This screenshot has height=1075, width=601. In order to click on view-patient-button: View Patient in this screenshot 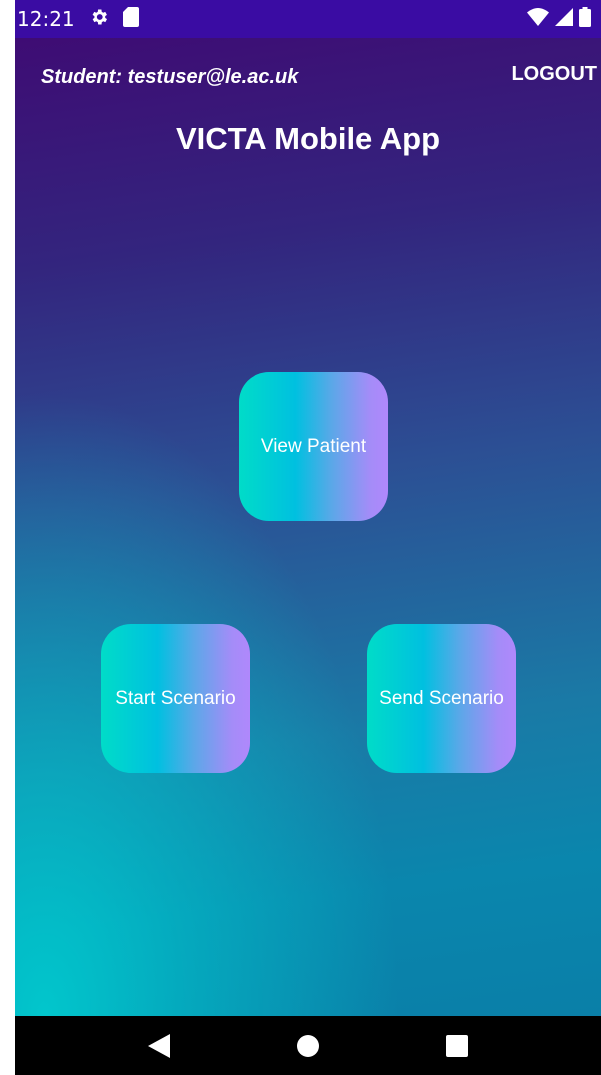, I will do `click(313, 446)`.